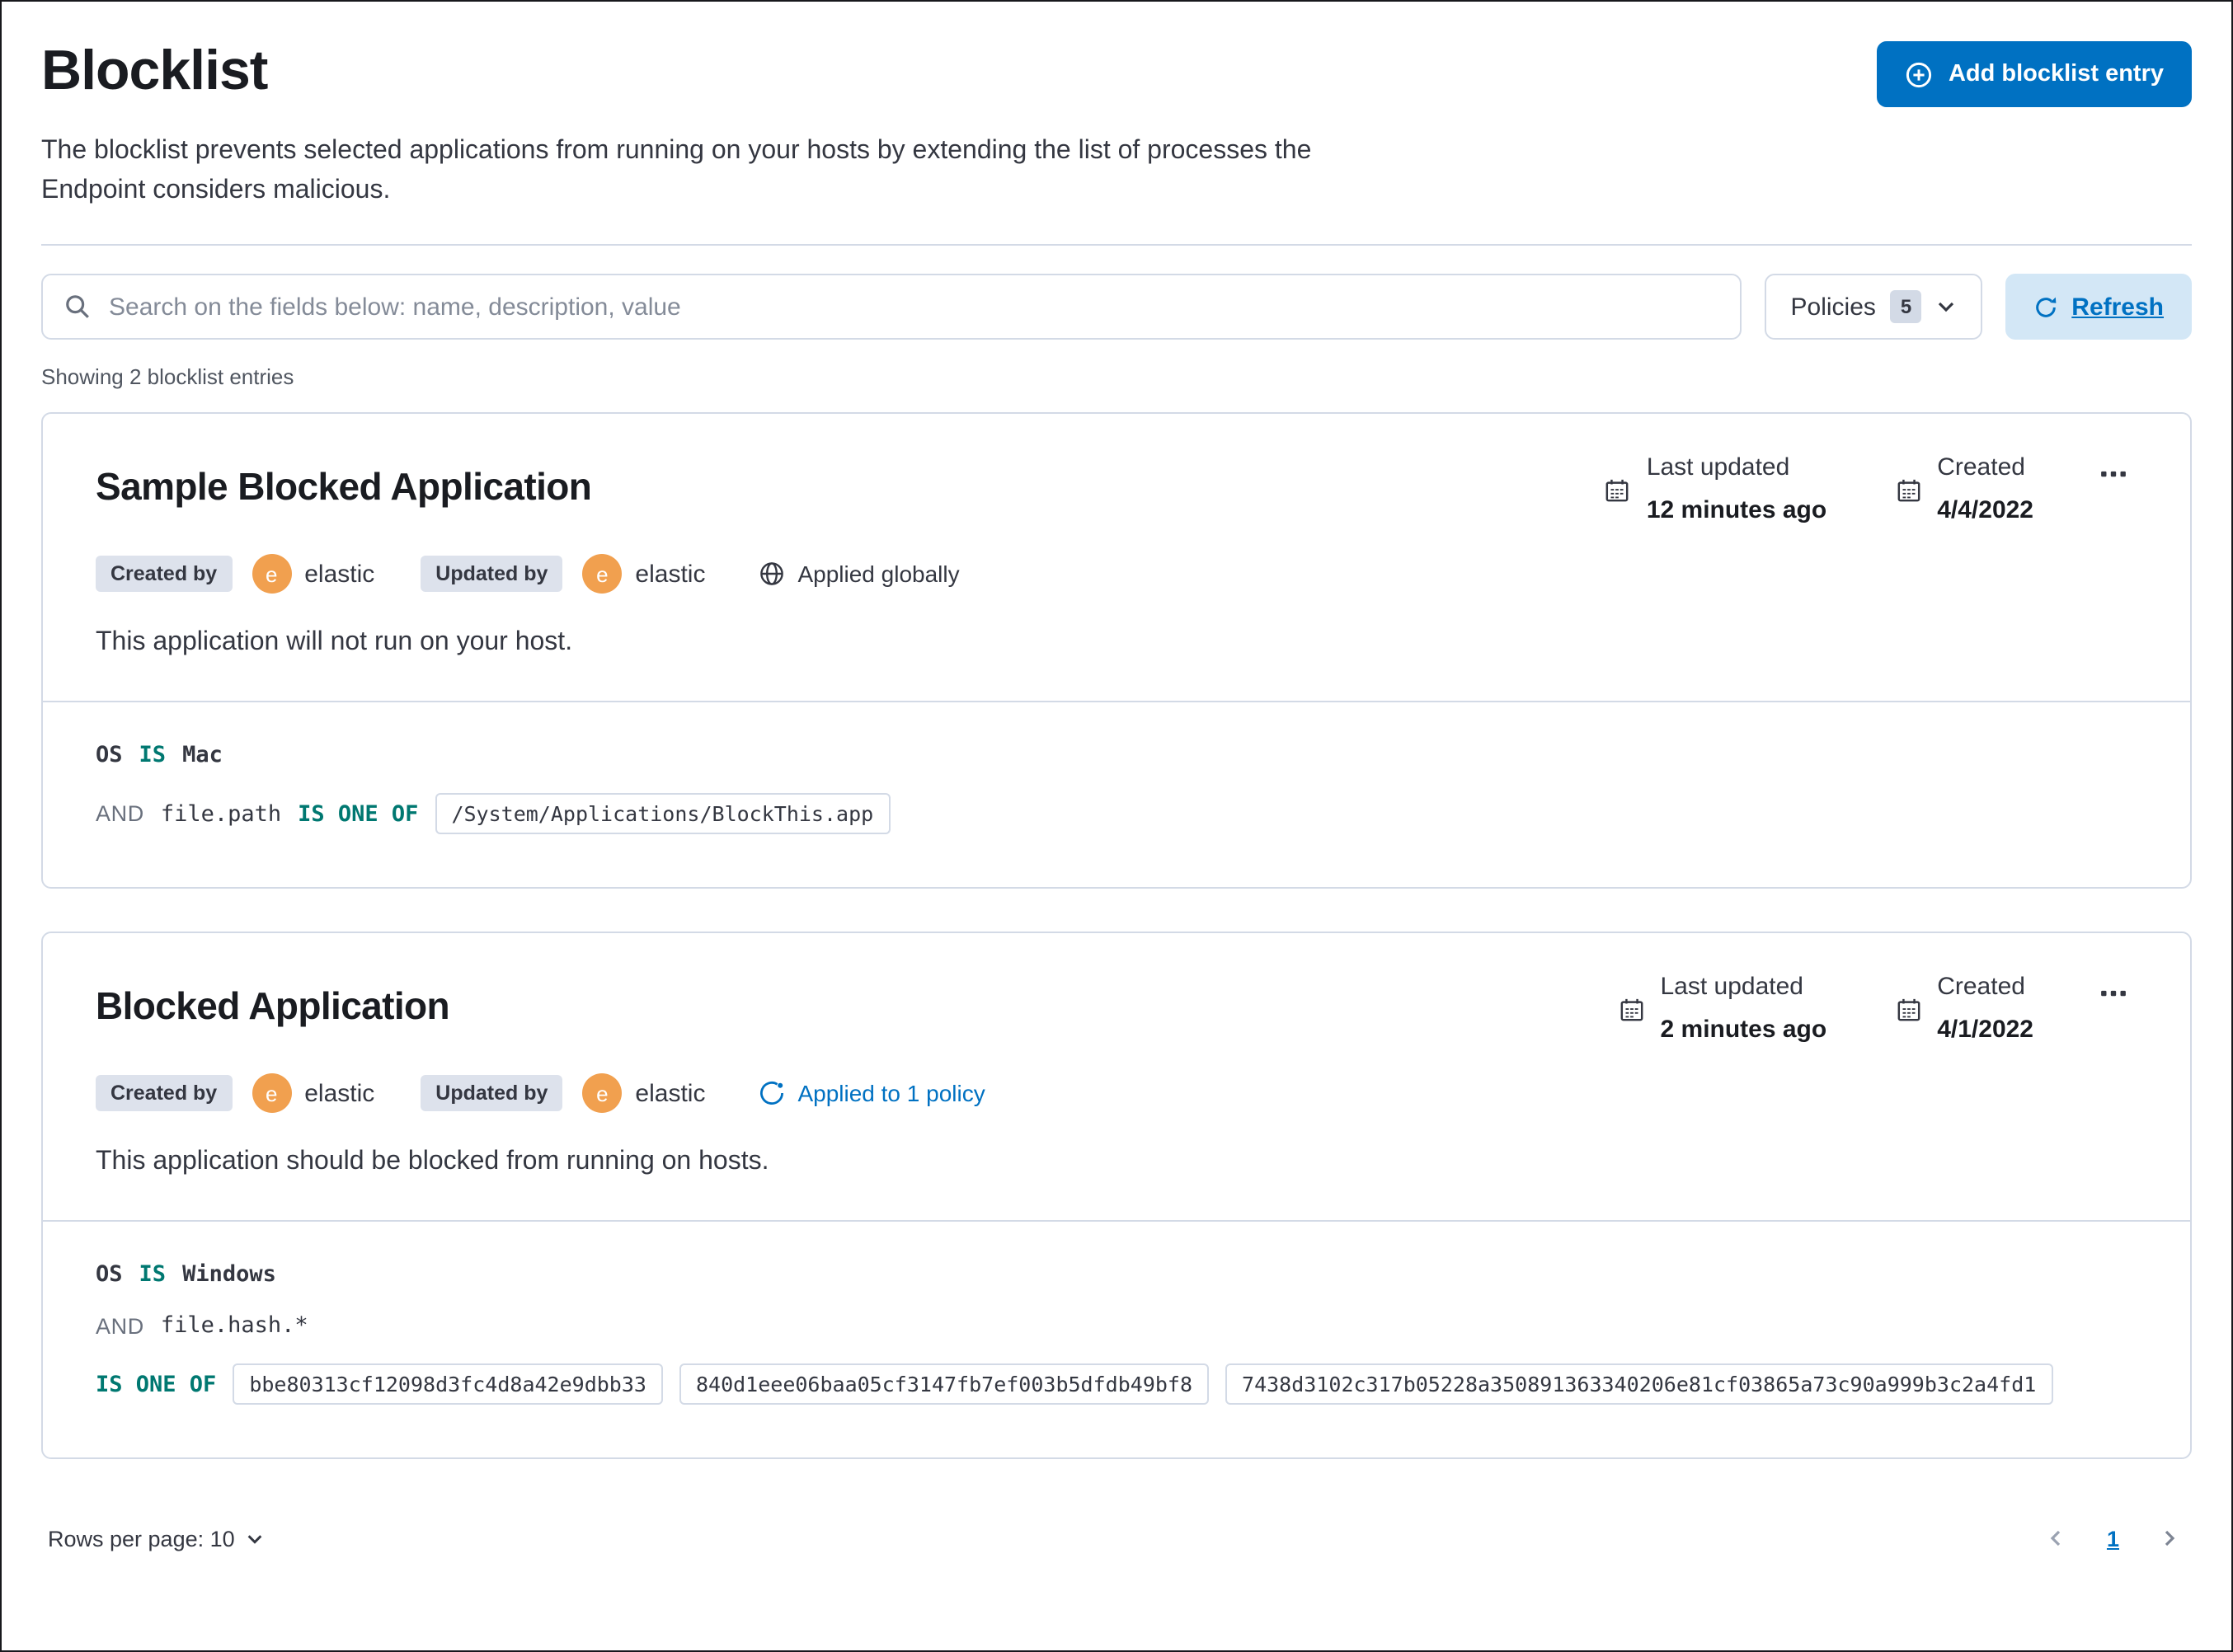  Describe the element at coordinates (1116, 245) in the screenshot. I see `header-divider` at that location.